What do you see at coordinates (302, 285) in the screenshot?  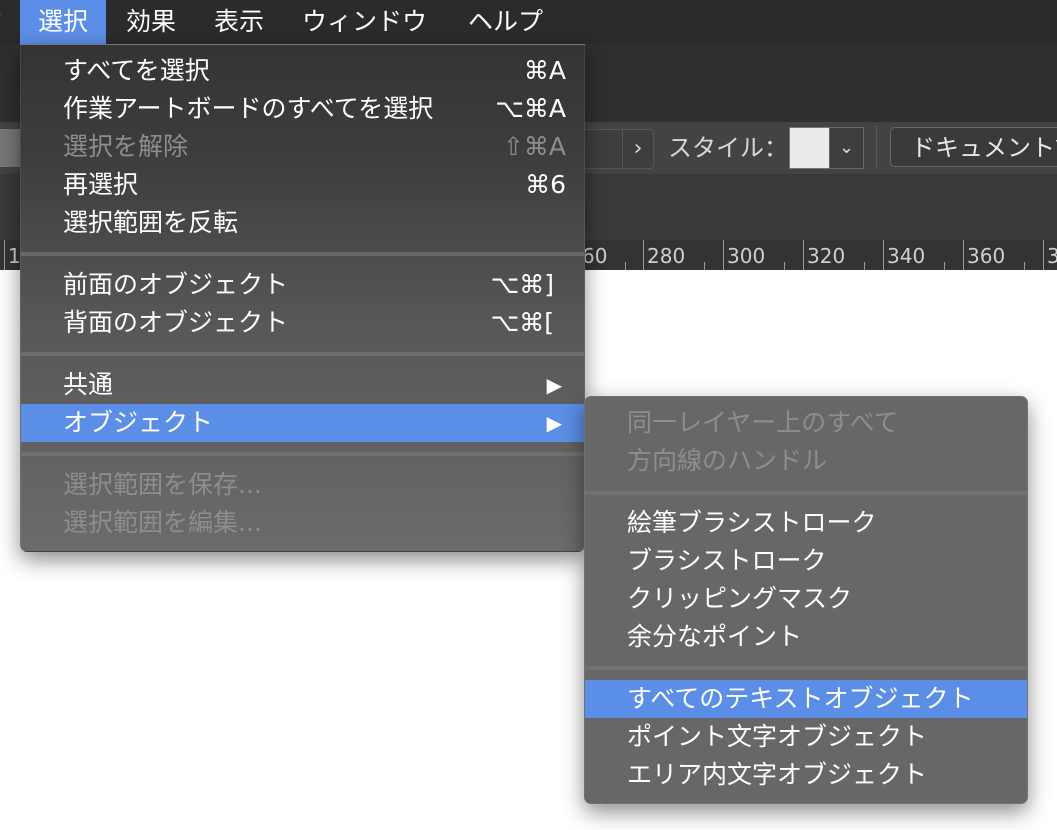 I see `menu-item-next-object-above: 前面のオブジェクト ⌥⌘]` at bounding box center [302, 285].